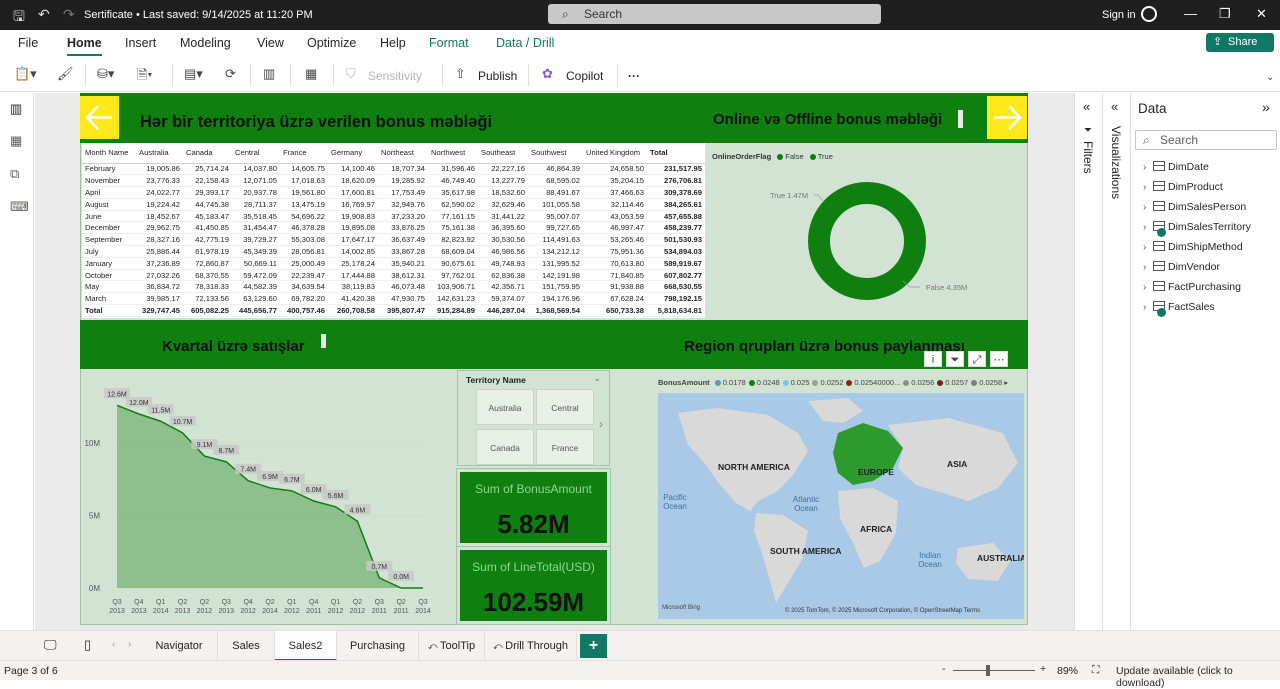  I want to click on matrix-column-header: Month Name, so click(109, 153).